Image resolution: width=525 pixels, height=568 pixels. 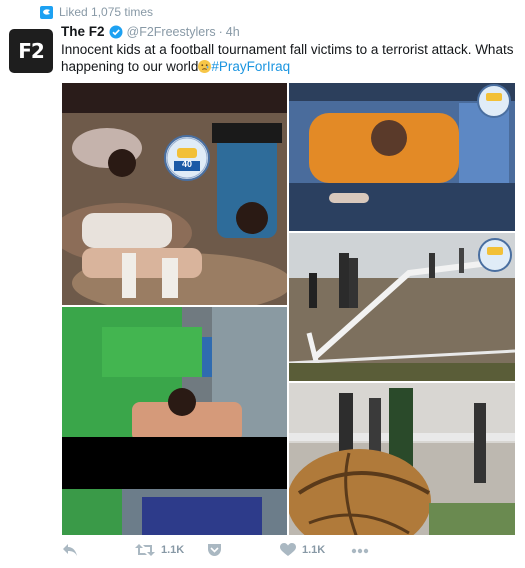 What do you see at coordinates (205, 66) in the screenshot?
I see `crying-face-emoji` at bounding box center [205, 66].